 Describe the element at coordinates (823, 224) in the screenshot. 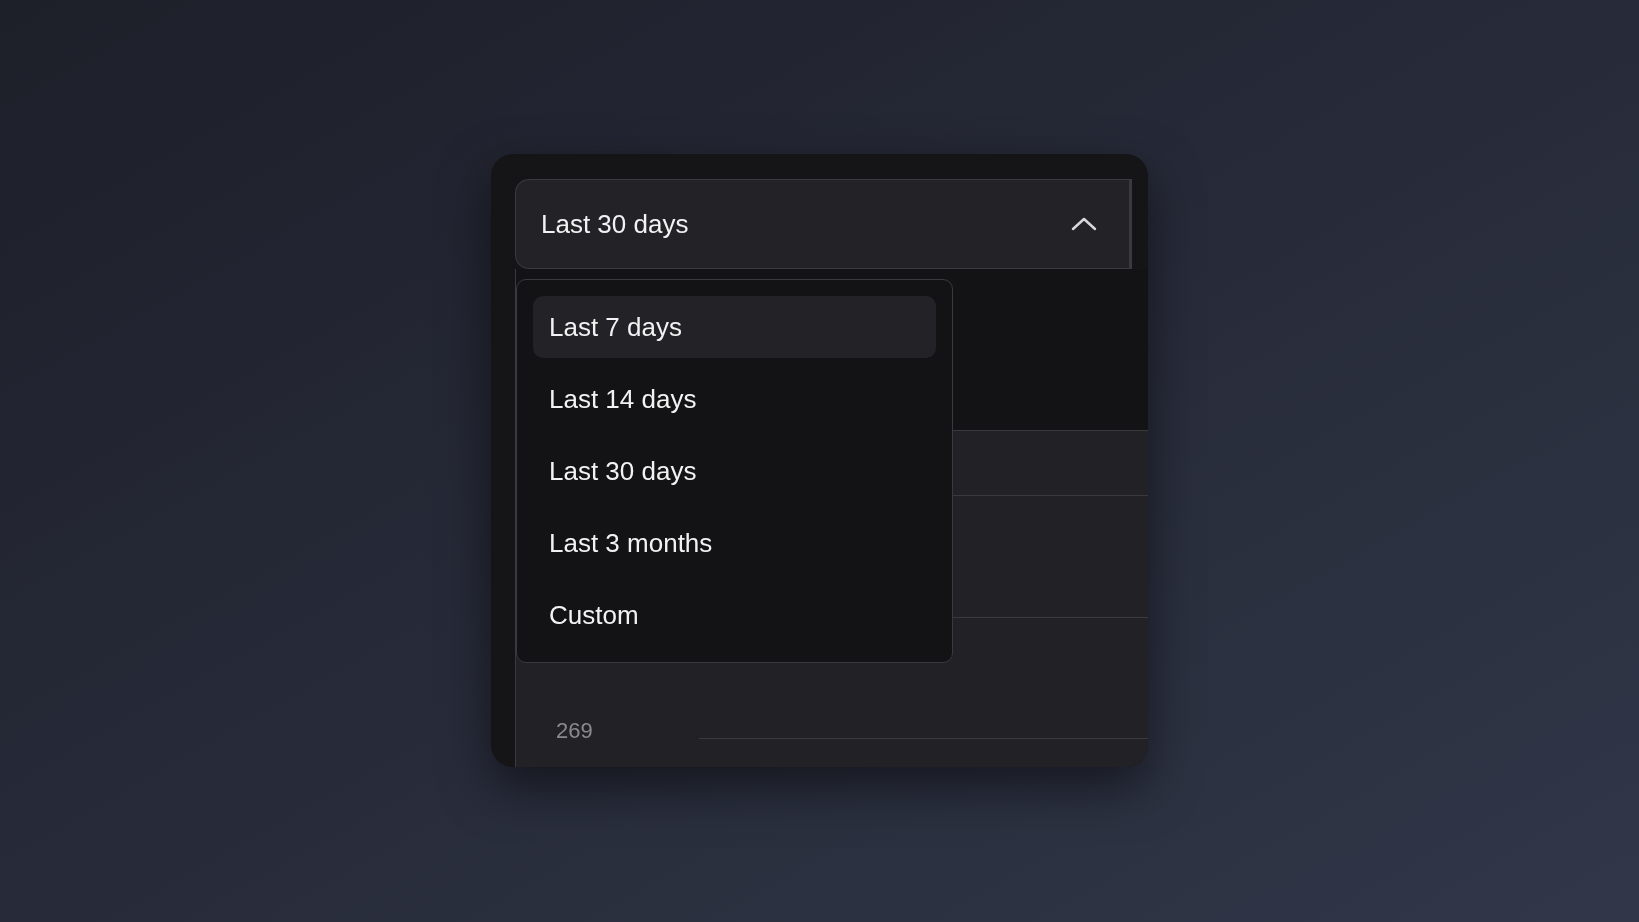

I see `select-field: Last 30 days` at that location.